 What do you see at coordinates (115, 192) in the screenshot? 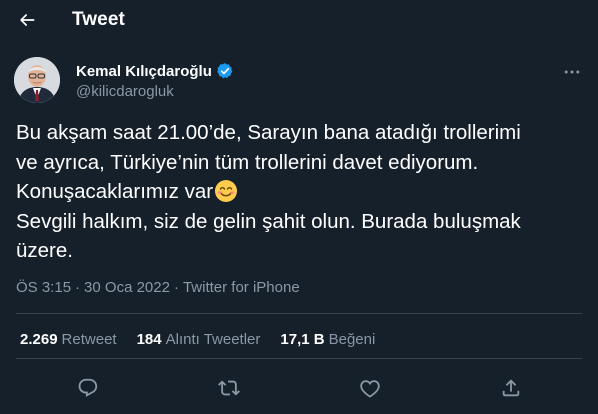
I see `tweet-line: Konuşacaklarımız var` at bounding box center [115, 192].